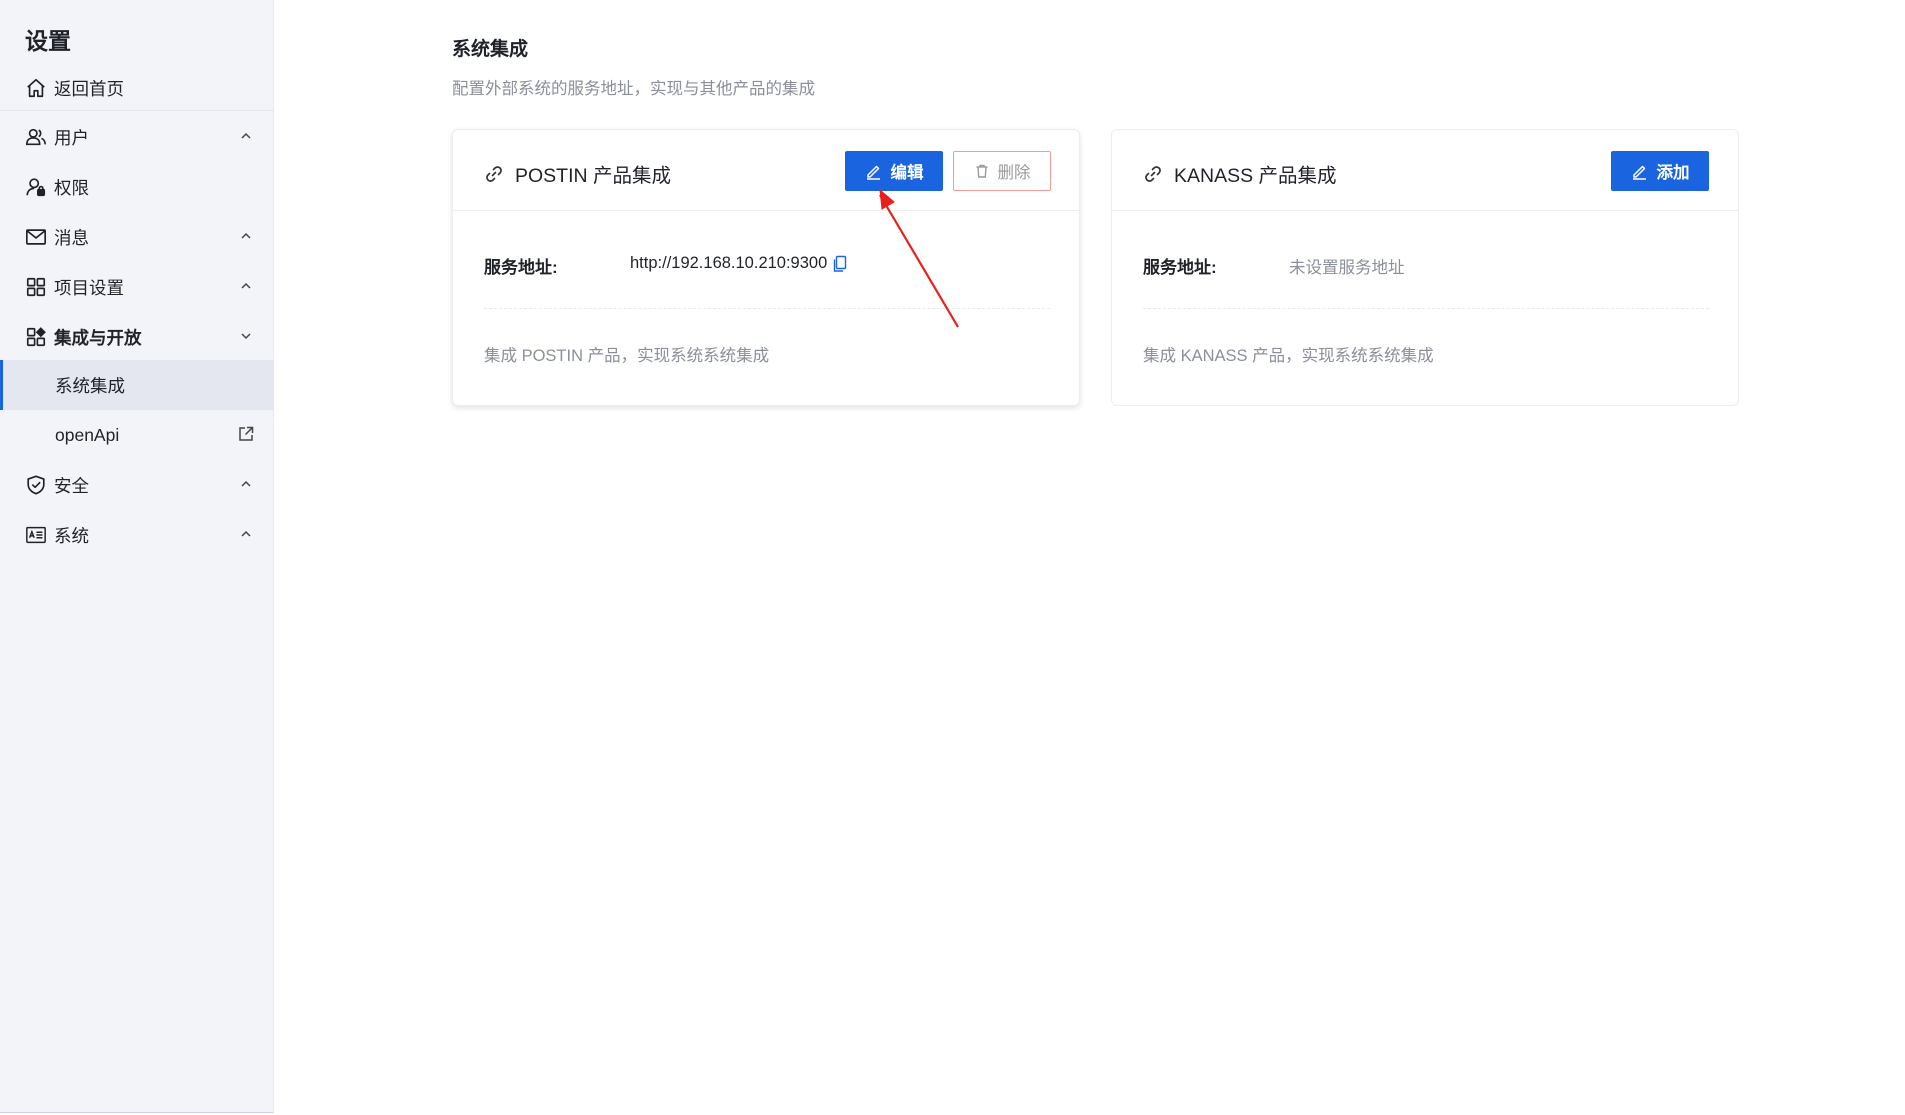 The image size is (1905, 1115). Describe the element at coordinates (729, 263) in the screenshot. I see `service-address-text: http://192.168.10.210:9300` at that location.